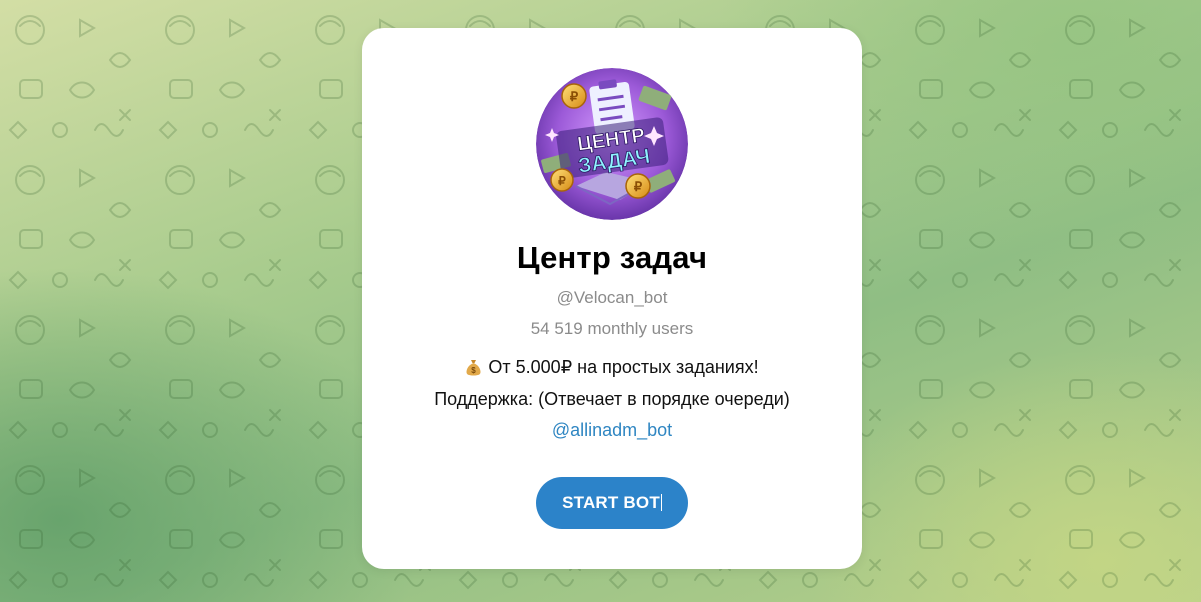 The width and height of the screenshot is (1201, 602). Describe the element at coordinates (612, 144) in the screenshot. I see `bot-avatar: ЦЕНТР ЗАДАЧ ₽ ₽ ₽` at that location.